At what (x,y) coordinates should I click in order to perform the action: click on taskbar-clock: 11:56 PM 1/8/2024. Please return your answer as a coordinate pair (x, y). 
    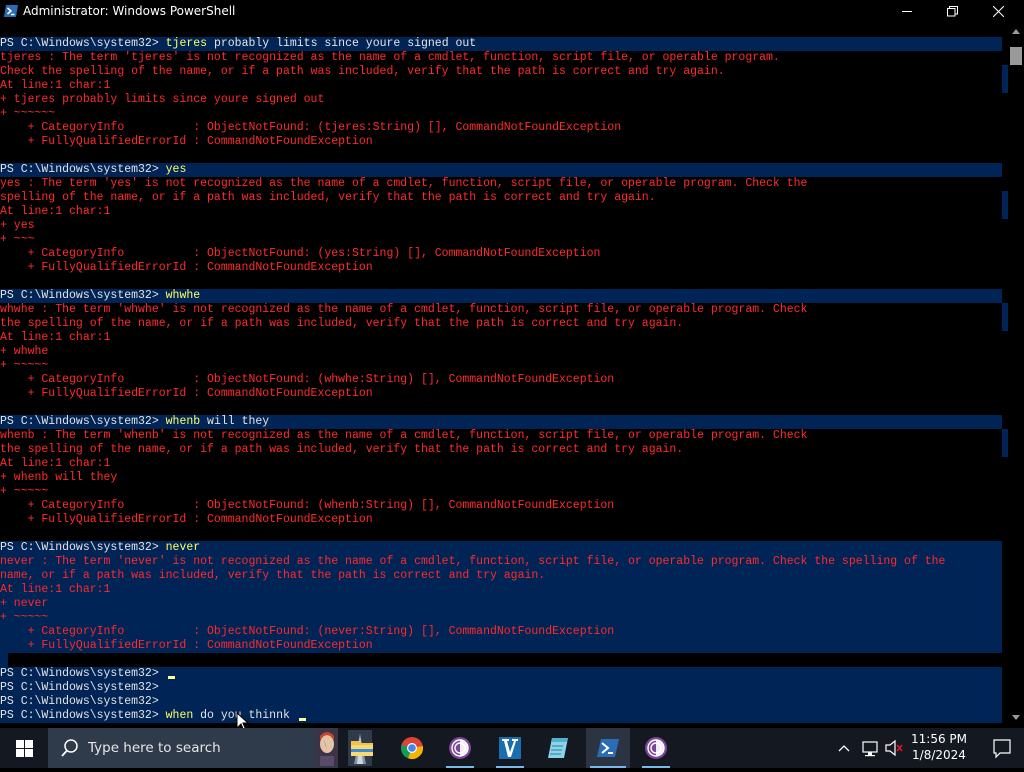
    Looking at the image, I should click on (939, 747).